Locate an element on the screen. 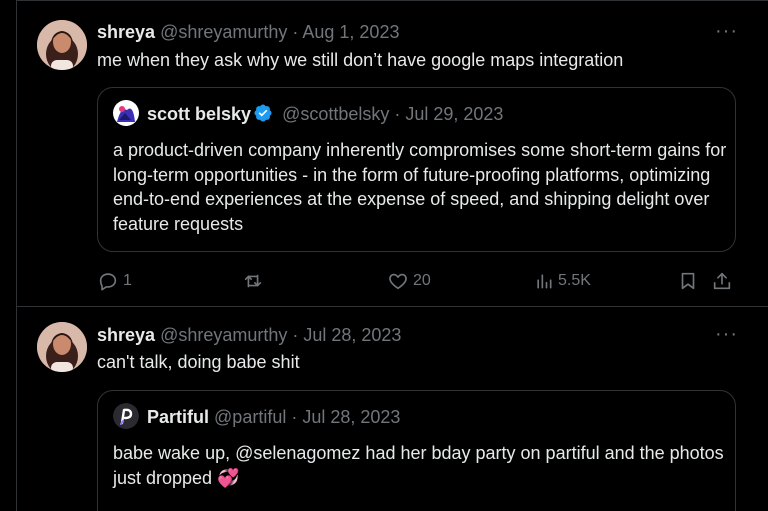 Image resolution: width=768 pixels, height=511 pixels. views-button: 5.5K is located at coordinates (562, 281).